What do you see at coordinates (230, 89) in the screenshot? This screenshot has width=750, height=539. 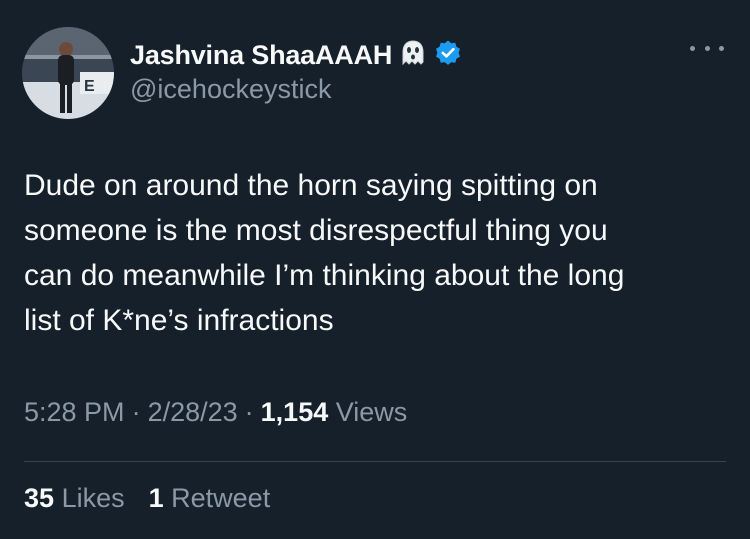 I see `author-handle: @icehockeystick` at bounding box center [230, 89].